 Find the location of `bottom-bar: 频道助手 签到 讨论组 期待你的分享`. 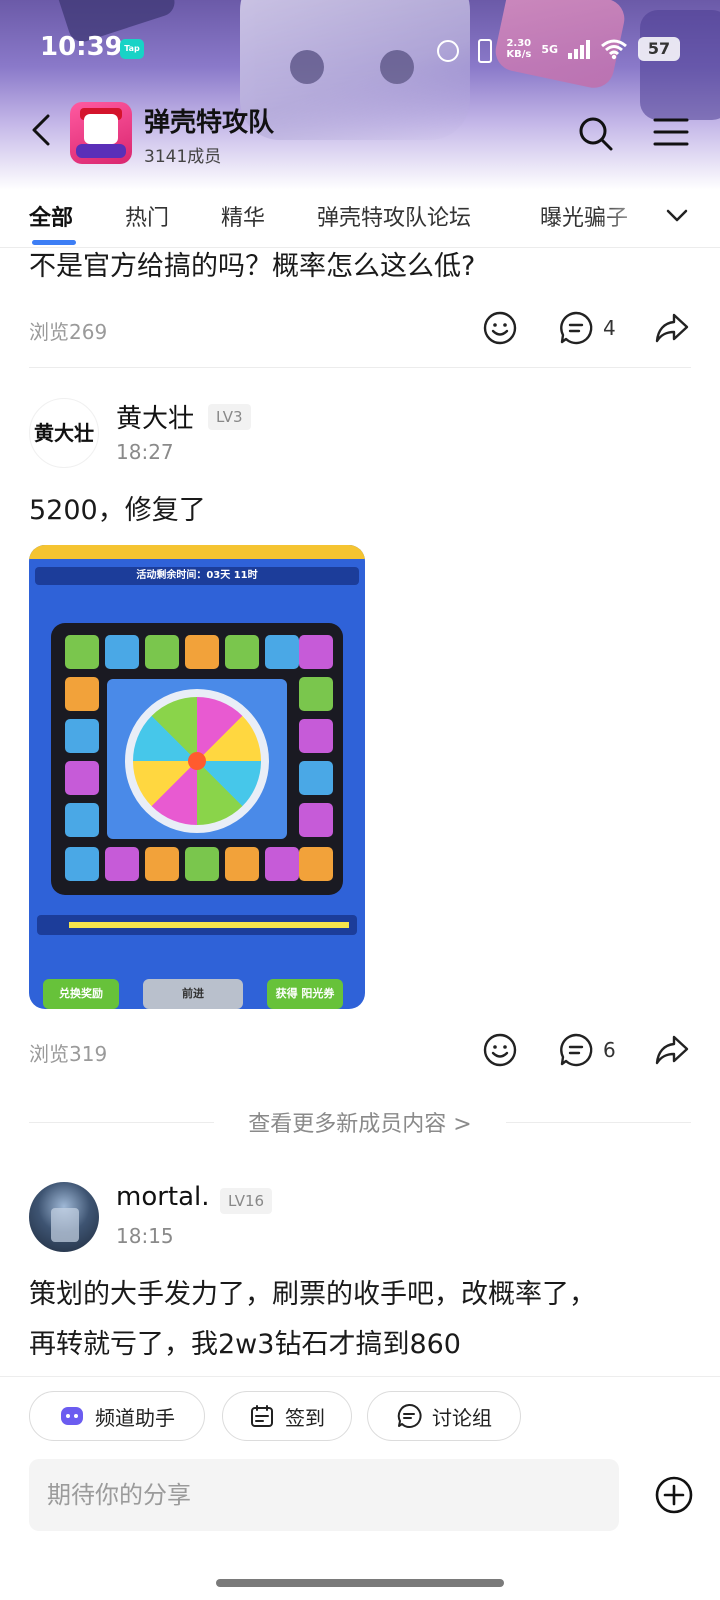

bottom-bar: 频道助手 签到 讨论组 期待你的分享 is located at coordinates (360, 1488).